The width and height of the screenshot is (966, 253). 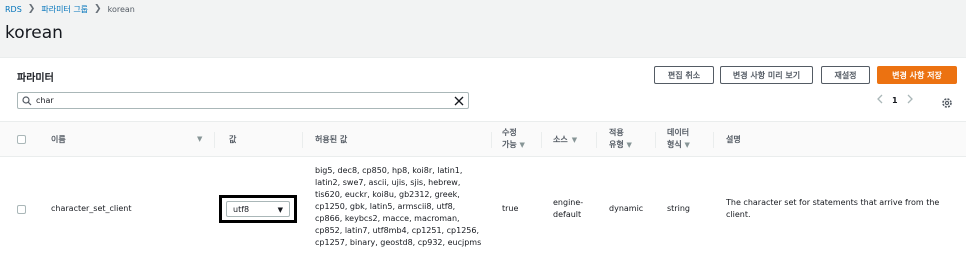 I want to click on caret-down-icon: ▼, so click(x=280, y=210).